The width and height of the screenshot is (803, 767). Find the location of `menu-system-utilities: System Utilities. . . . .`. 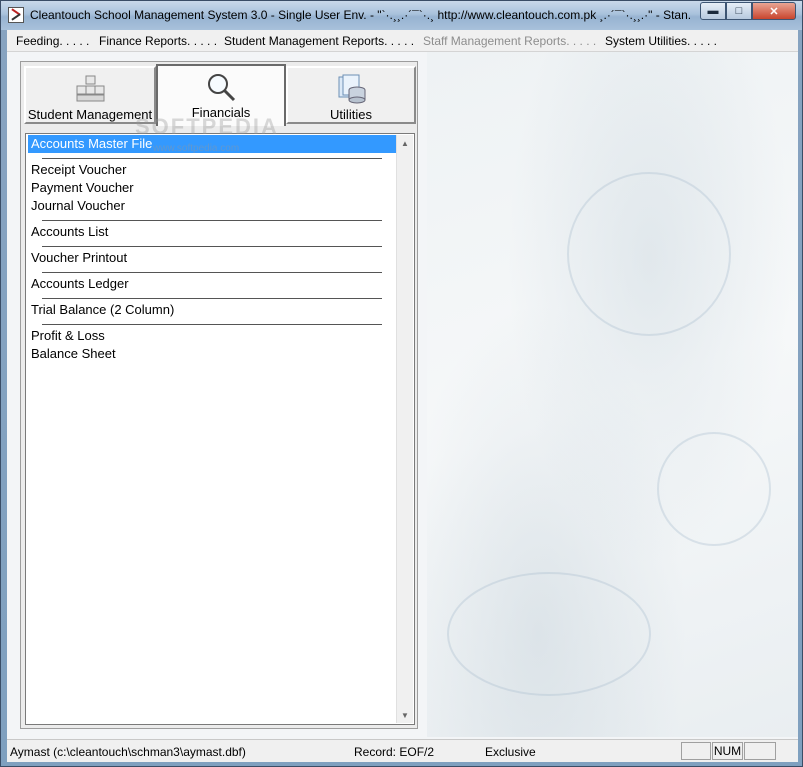

menu-system-utilities: System Utilities. . . . . is located at coordinates (661, 41).